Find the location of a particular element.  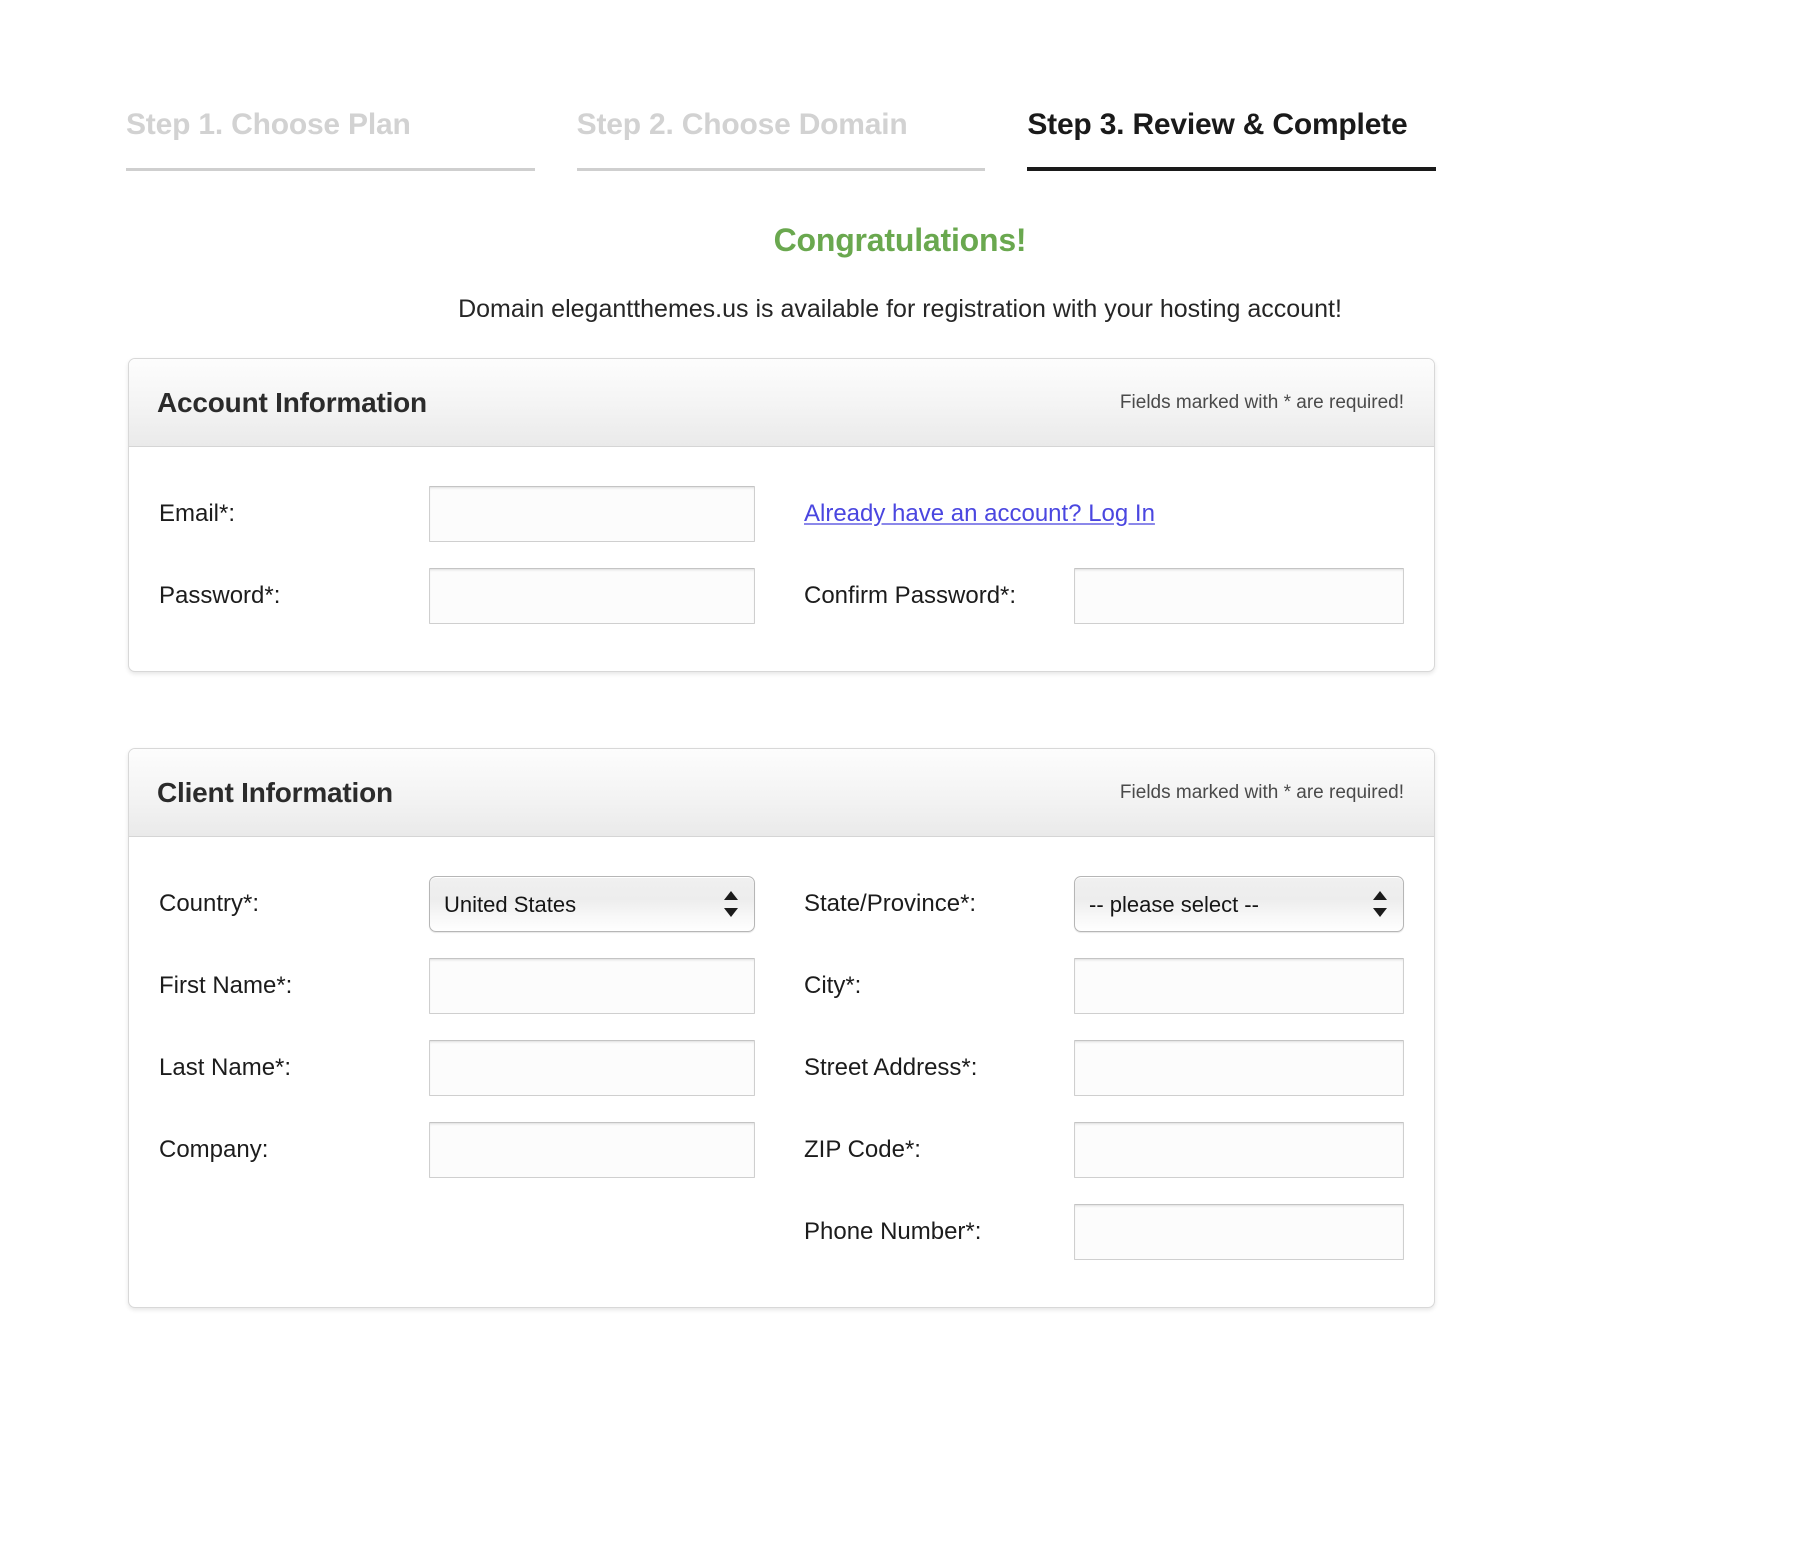

country-select-wrap: United States is located at coordinates (592, 904).